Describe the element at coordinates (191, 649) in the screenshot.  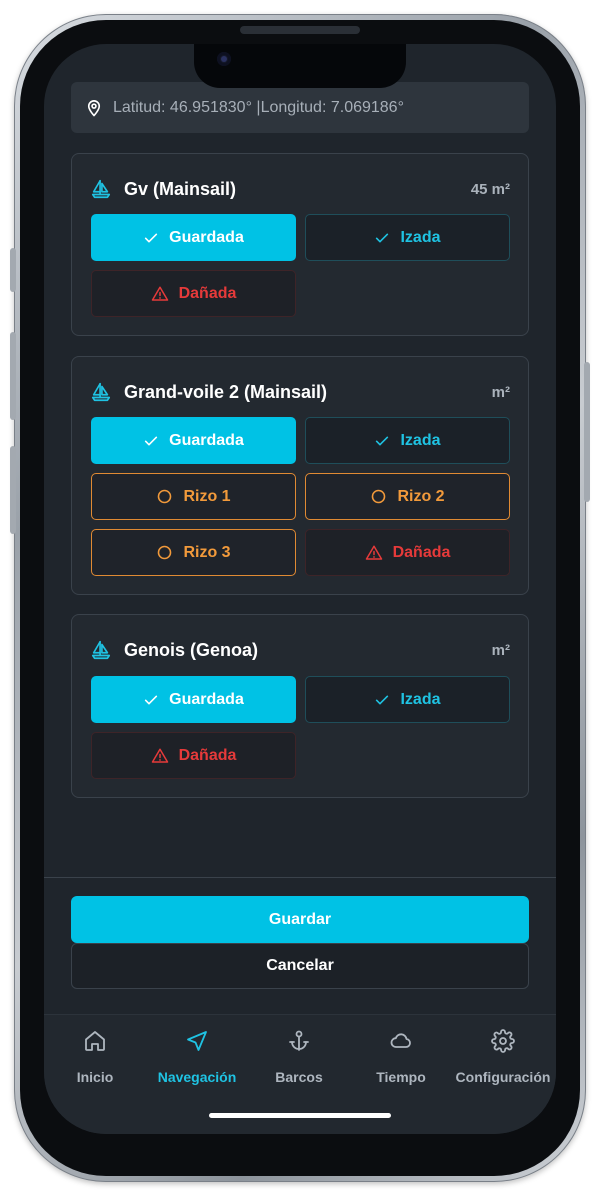
I see `sail-name: Genois (Genoa)` at that location.